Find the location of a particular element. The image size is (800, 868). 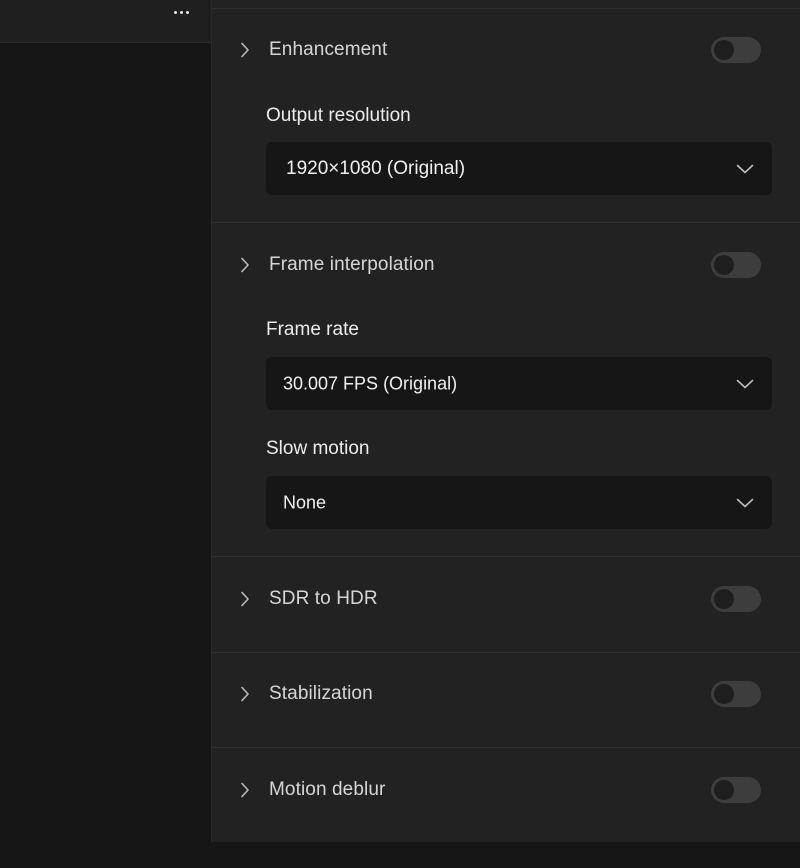

section-header-enhancement: Enhancement is located at coordinates (506, 50).